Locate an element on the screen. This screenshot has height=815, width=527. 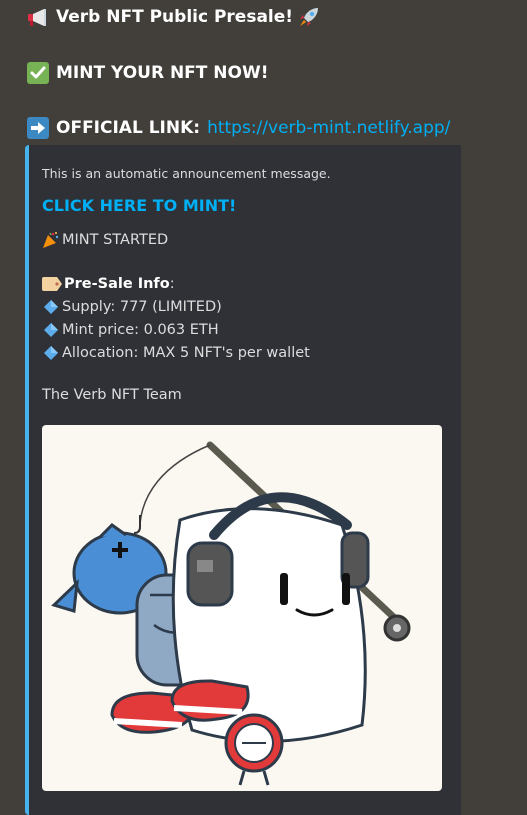
presale-label: Pre-Sale Info is located at coordinates (117, 284).